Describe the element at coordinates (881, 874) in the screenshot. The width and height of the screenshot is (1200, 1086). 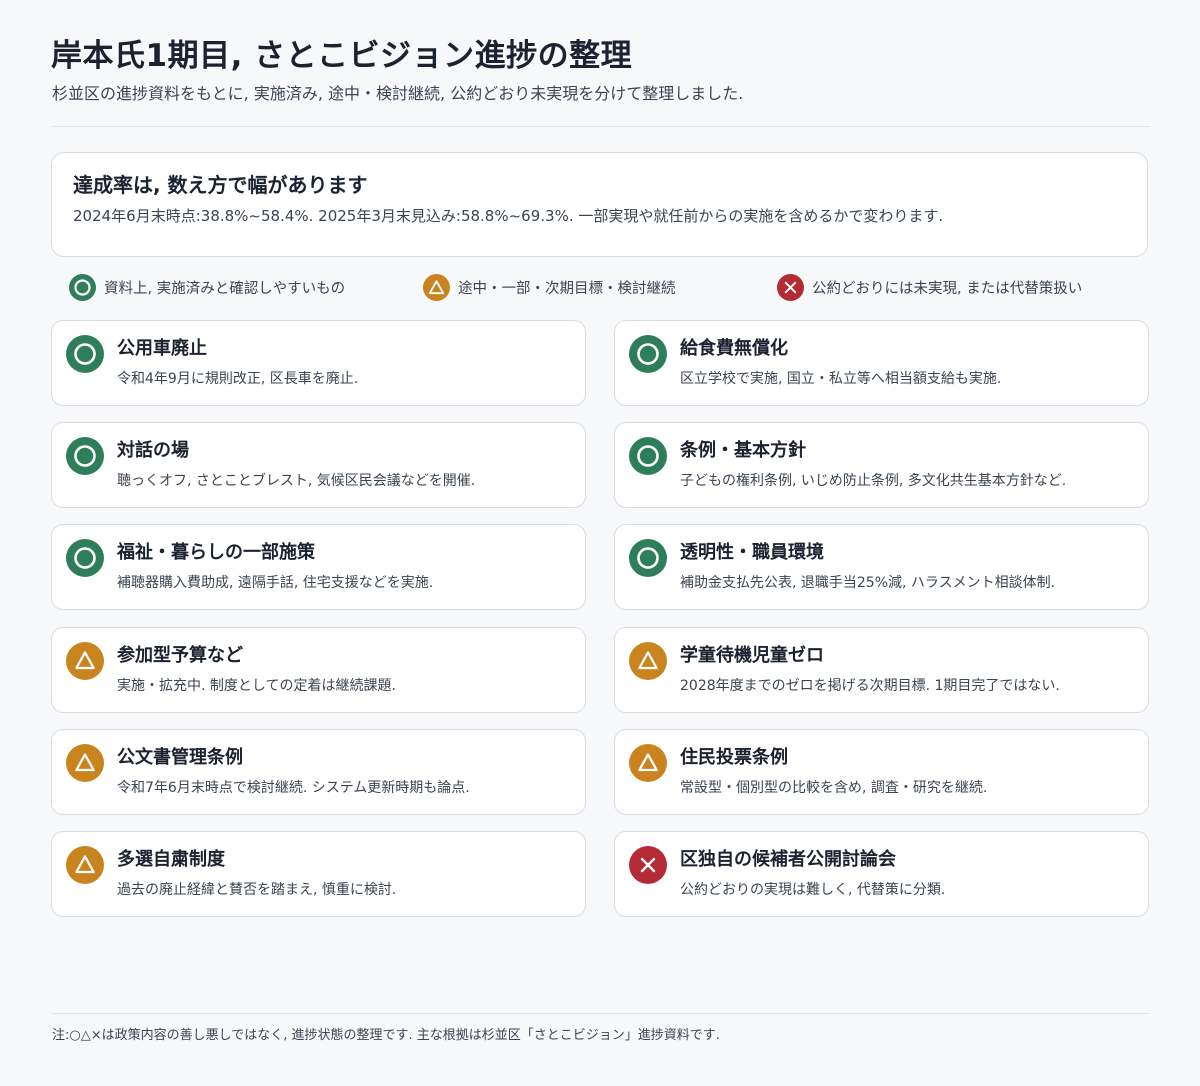
I see `item-card: 区独自の候補者公開討論会 公約どおりの実現は難しく, 代替策に分類.` at that location.